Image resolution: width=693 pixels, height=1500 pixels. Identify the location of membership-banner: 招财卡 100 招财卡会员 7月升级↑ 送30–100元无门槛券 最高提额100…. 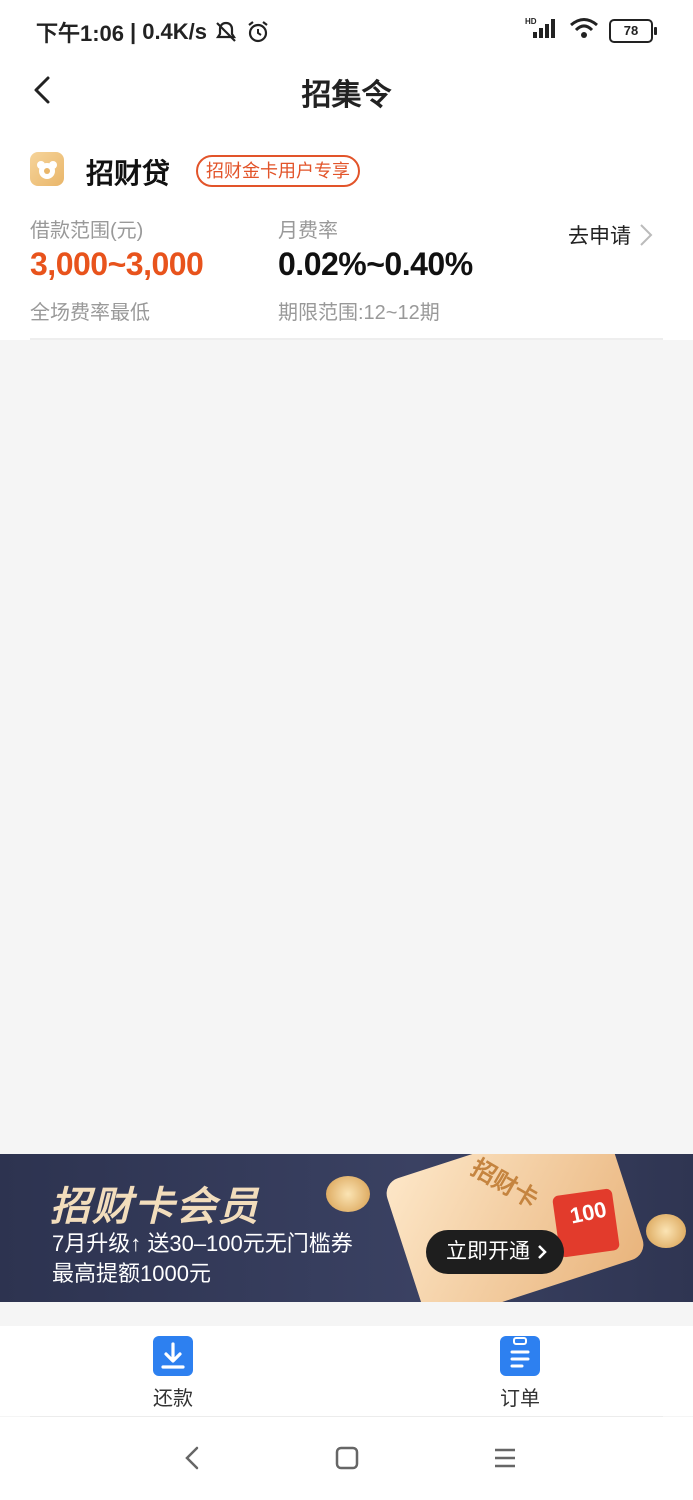
(346, 1228).